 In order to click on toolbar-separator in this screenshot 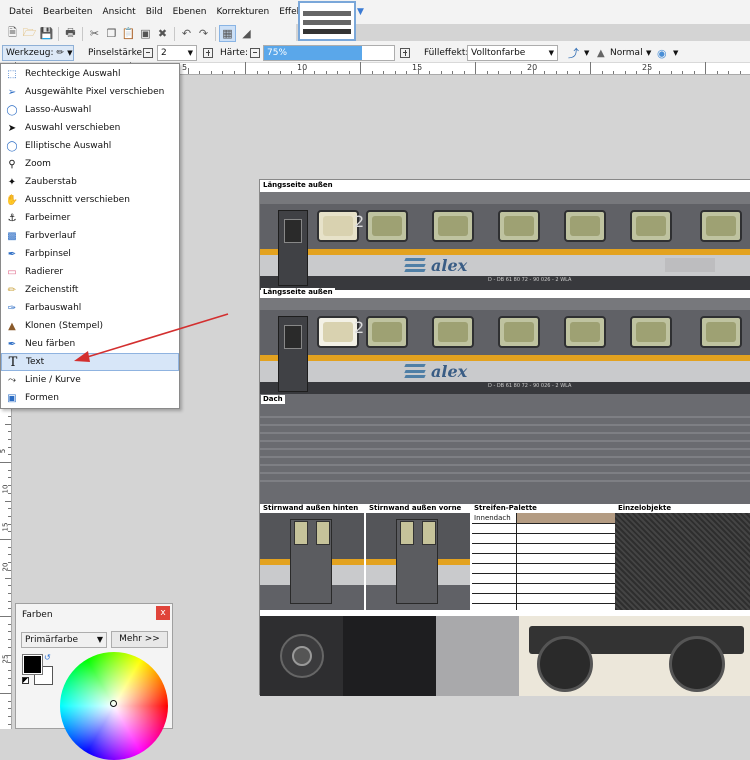, I will do `click(215, 33)`.